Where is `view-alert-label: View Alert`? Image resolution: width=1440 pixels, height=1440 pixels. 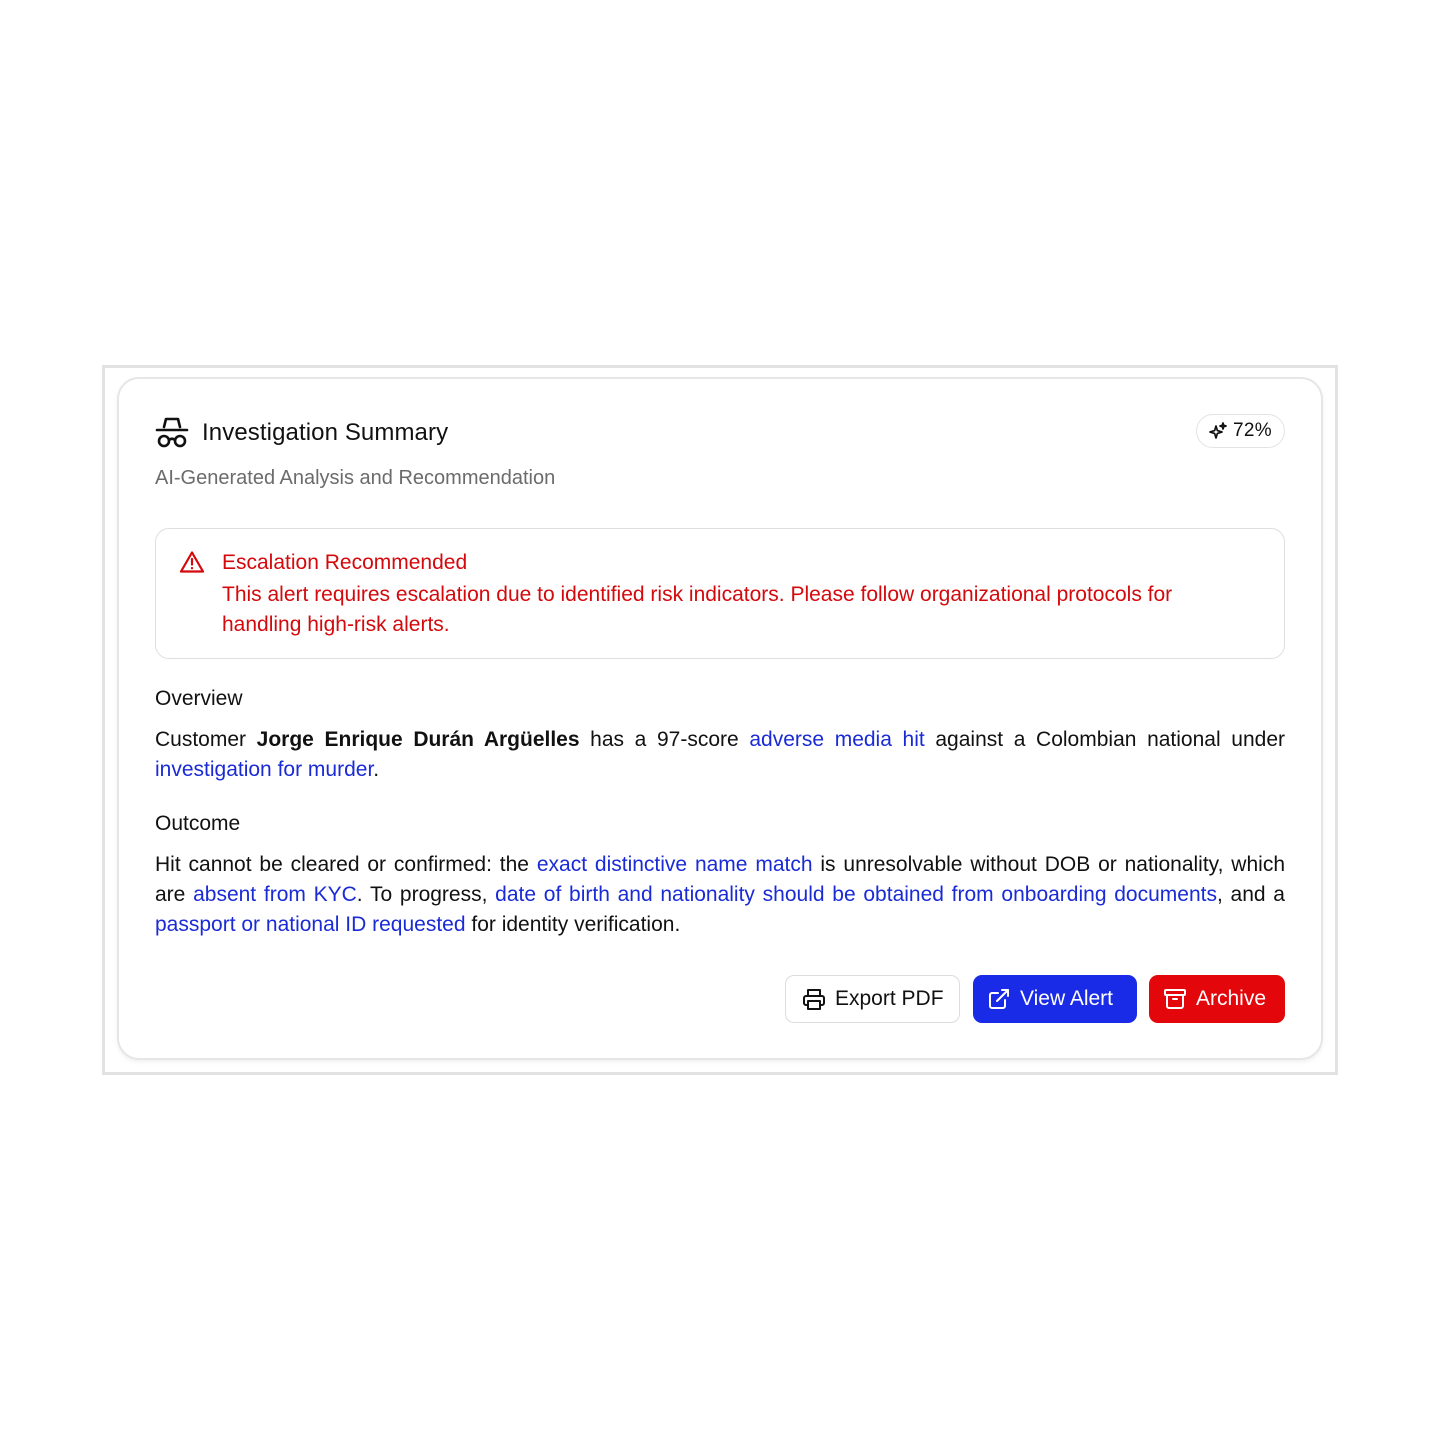 view-alert-label: View Alert is located at coordinates (1066, 998).